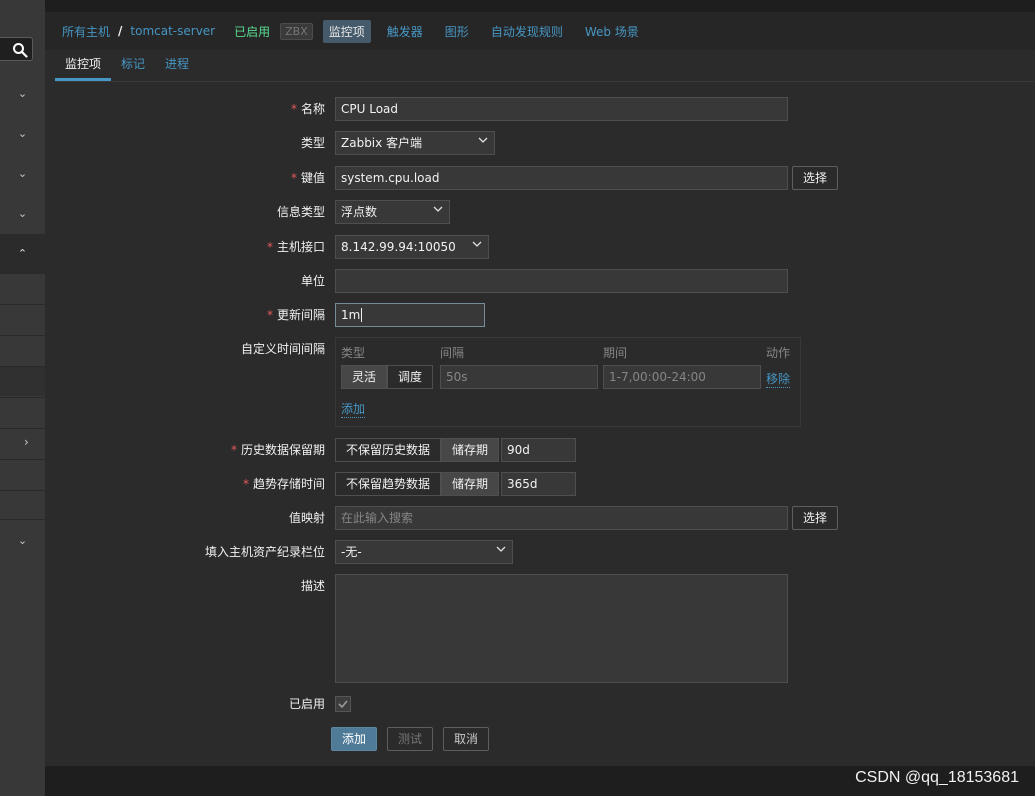  What do you see at coordinates (312, 281) in the screenshot?
I see `label-units: 单位` at bounding box center [312, 281].